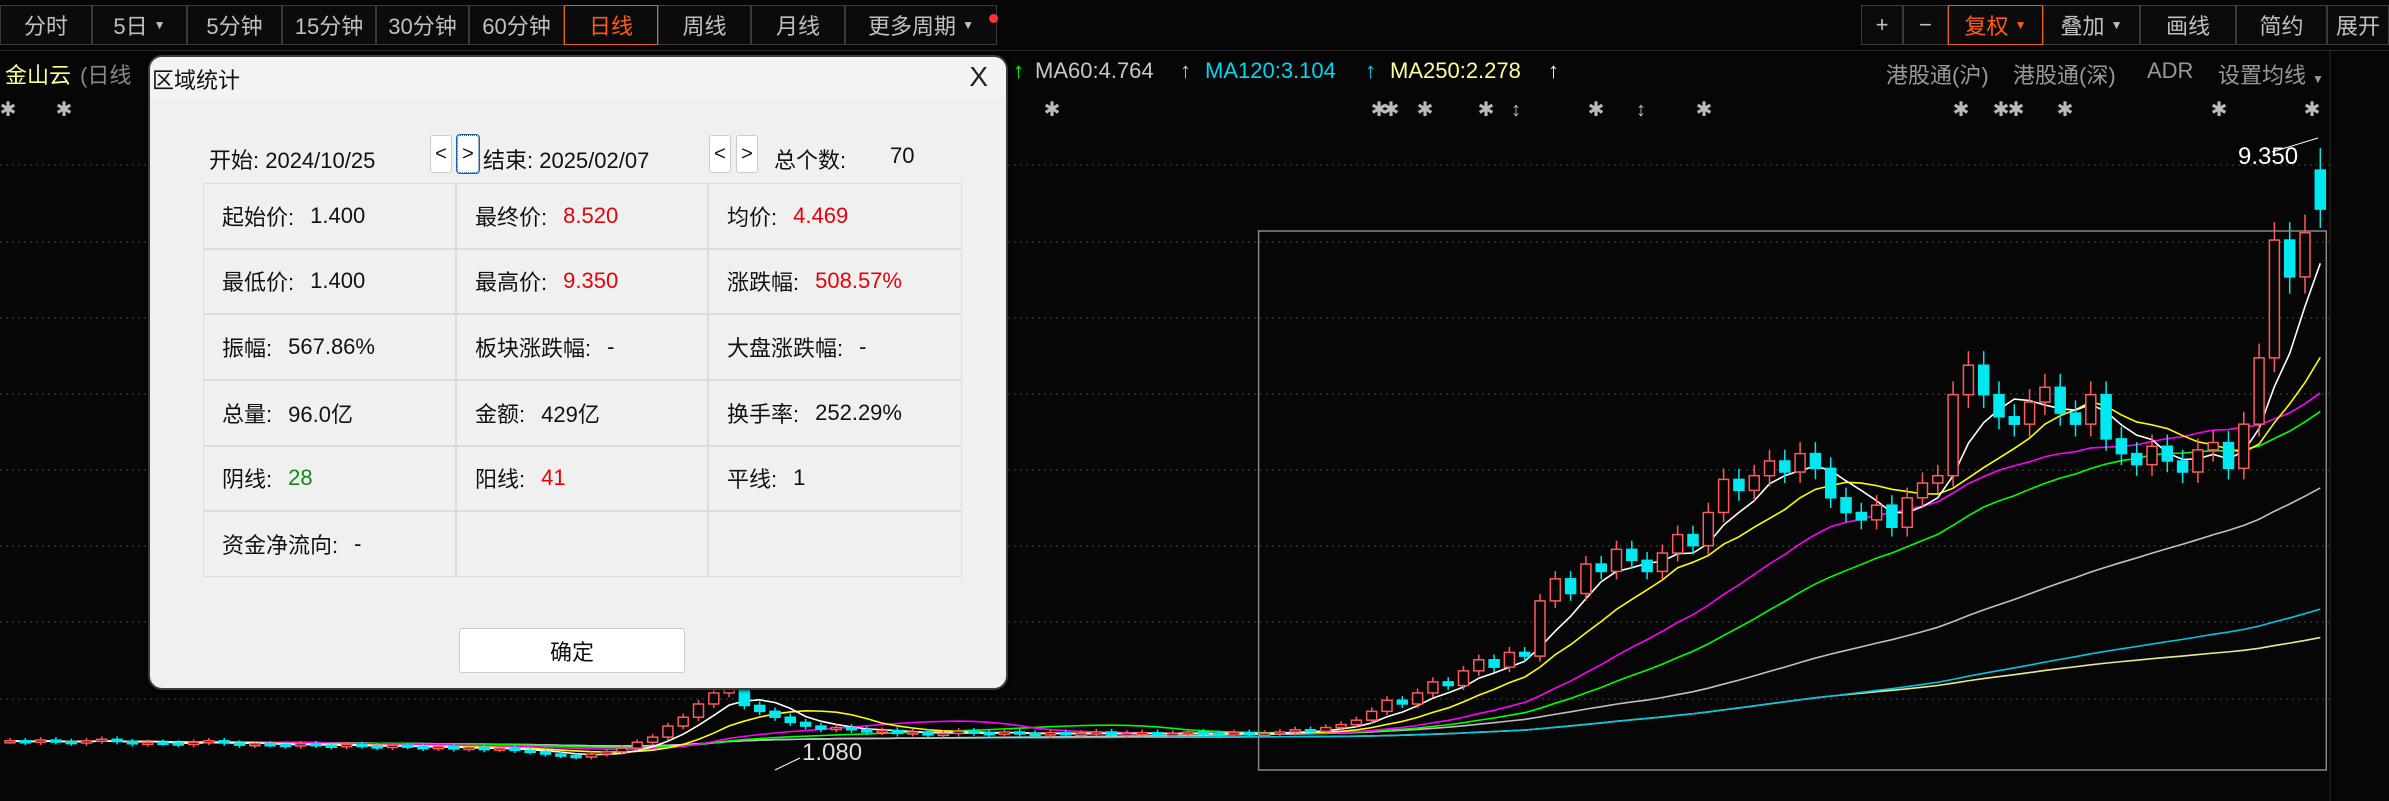 This screenshot has height=801, width=2389. I want to click on end-next-button: >, so click(747, 154).